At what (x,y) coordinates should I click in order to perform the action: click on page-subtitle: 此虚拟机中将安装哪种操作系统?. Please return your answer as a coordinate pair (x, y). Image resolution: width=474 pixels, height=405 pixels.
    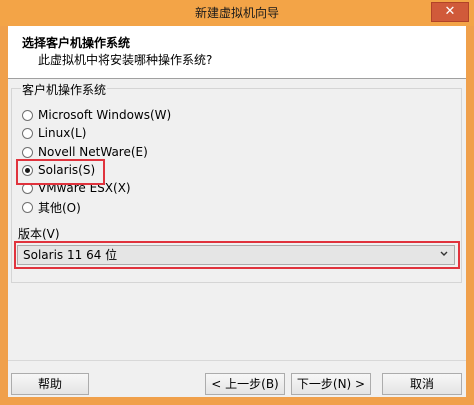
    Looking at the image, I should click on (125, 60).